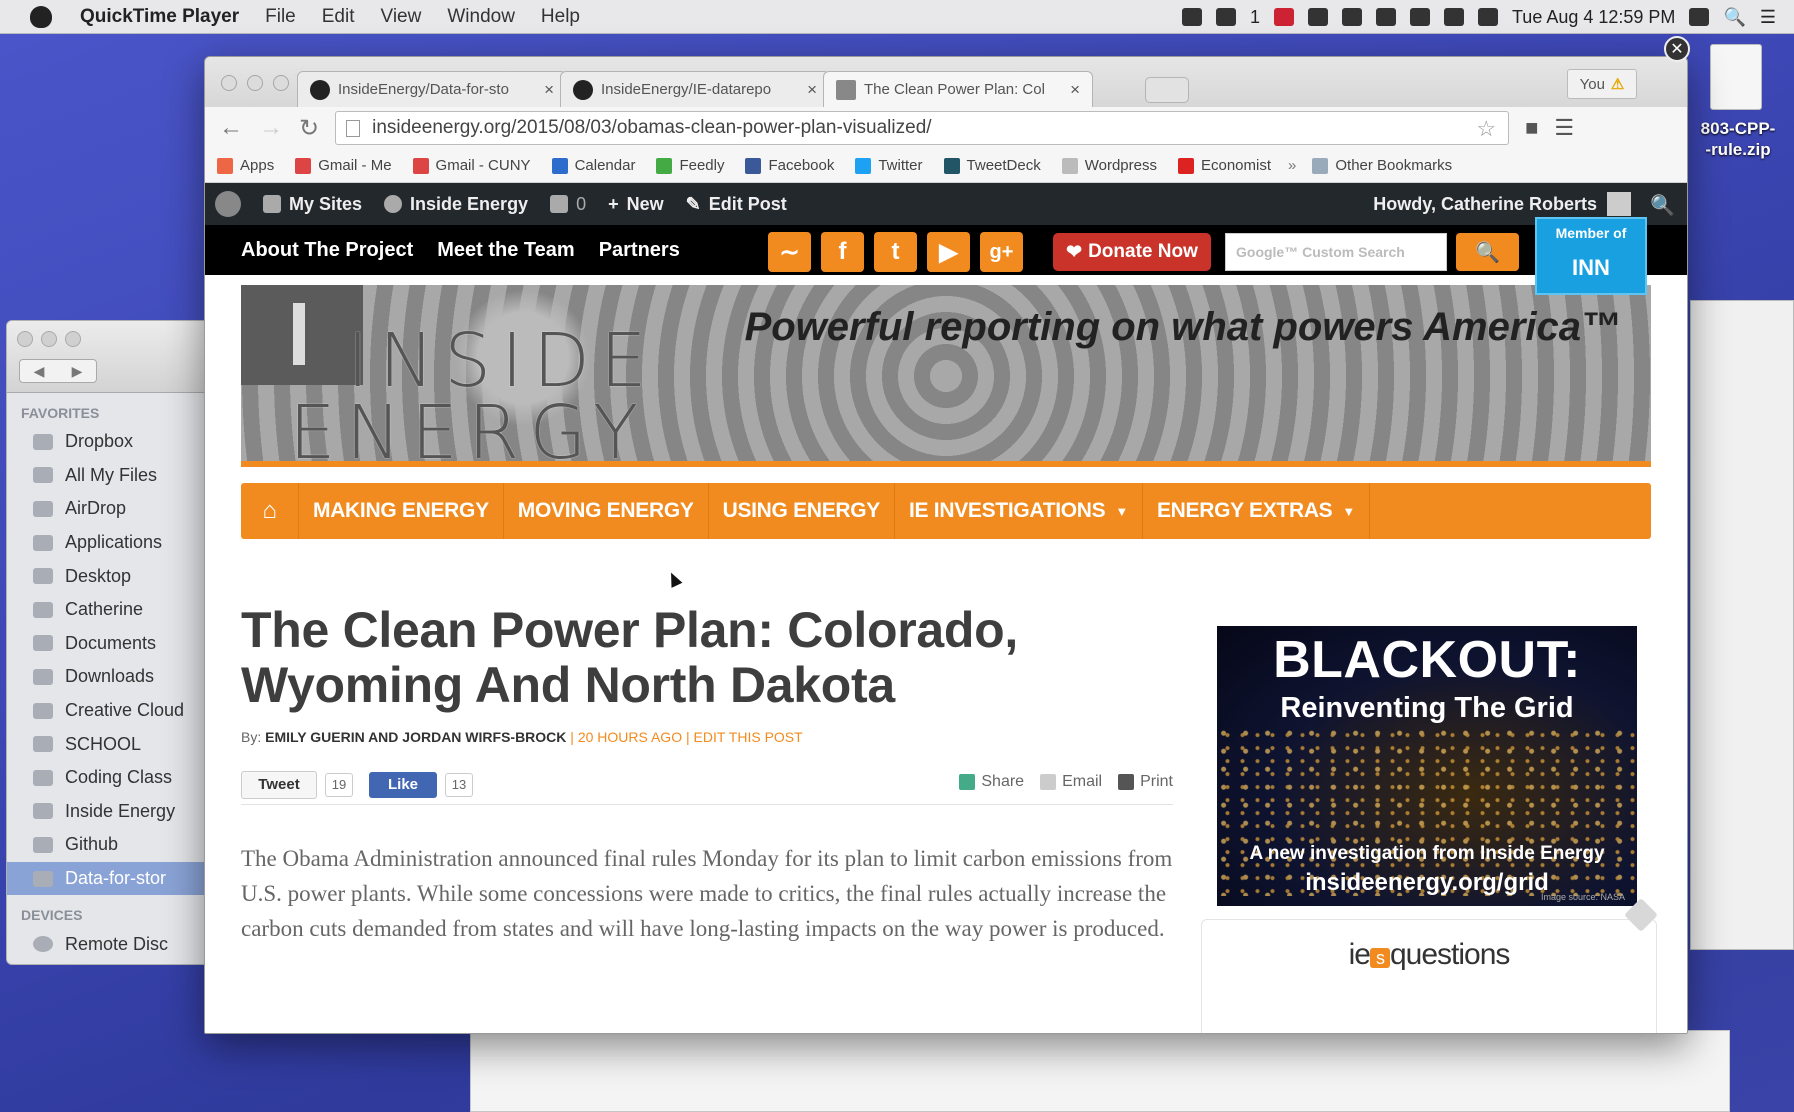 The image size is (1794, 1112). I want to click on new-link: + New, so click(636, 204).